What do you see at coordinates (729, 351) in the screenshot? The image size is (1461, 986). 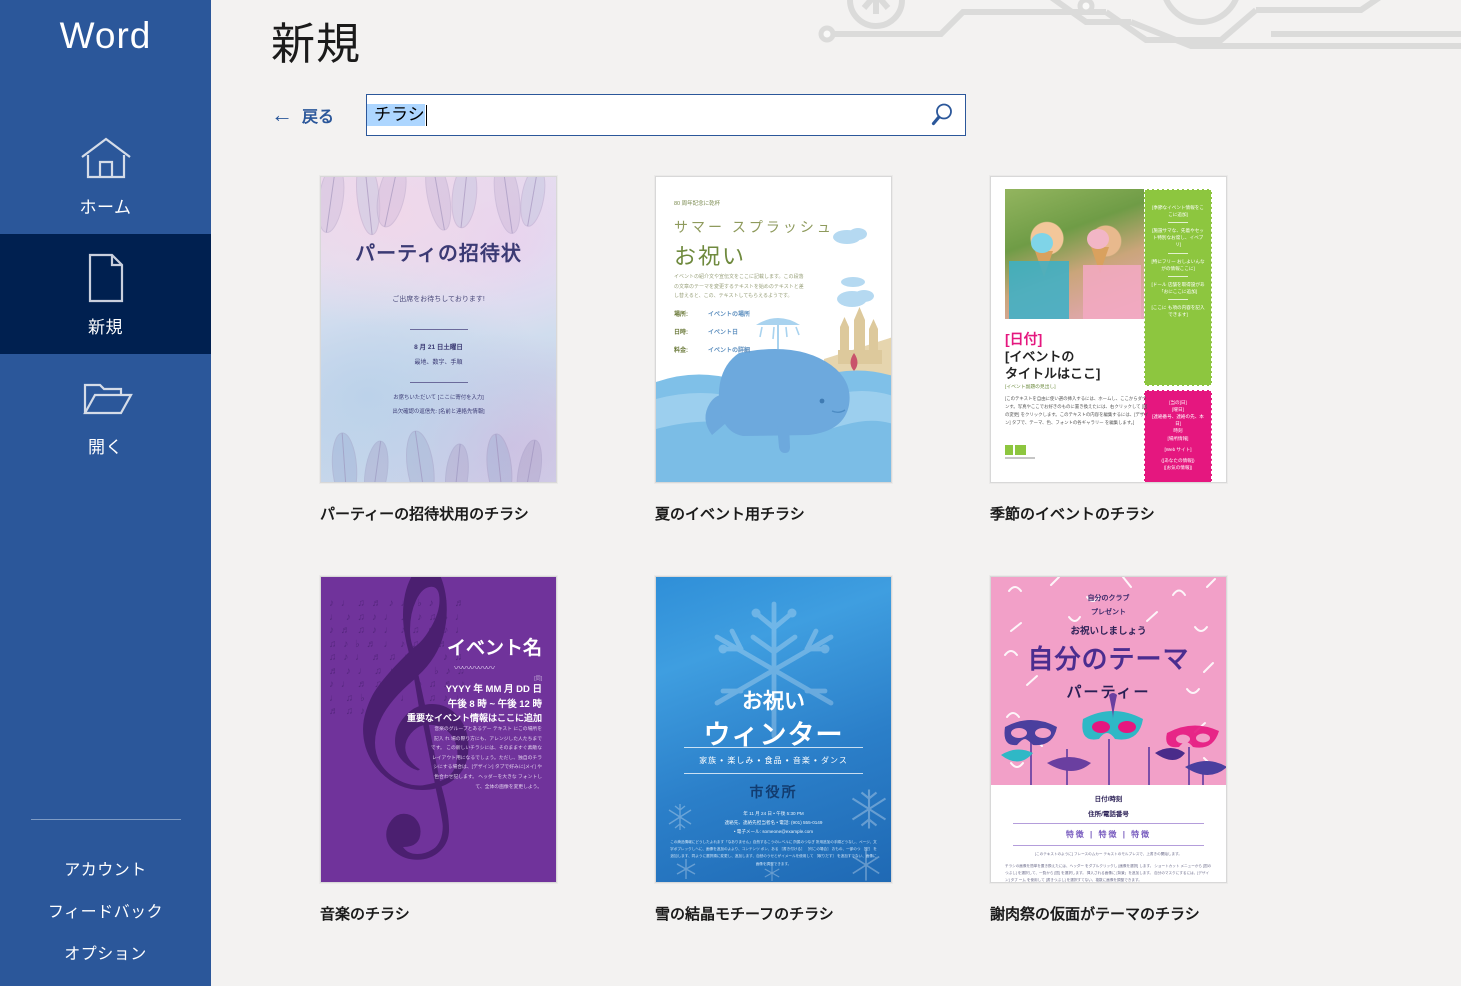 I see `preview-row-value: イベントの詳細` at bounding box center [729, 351].